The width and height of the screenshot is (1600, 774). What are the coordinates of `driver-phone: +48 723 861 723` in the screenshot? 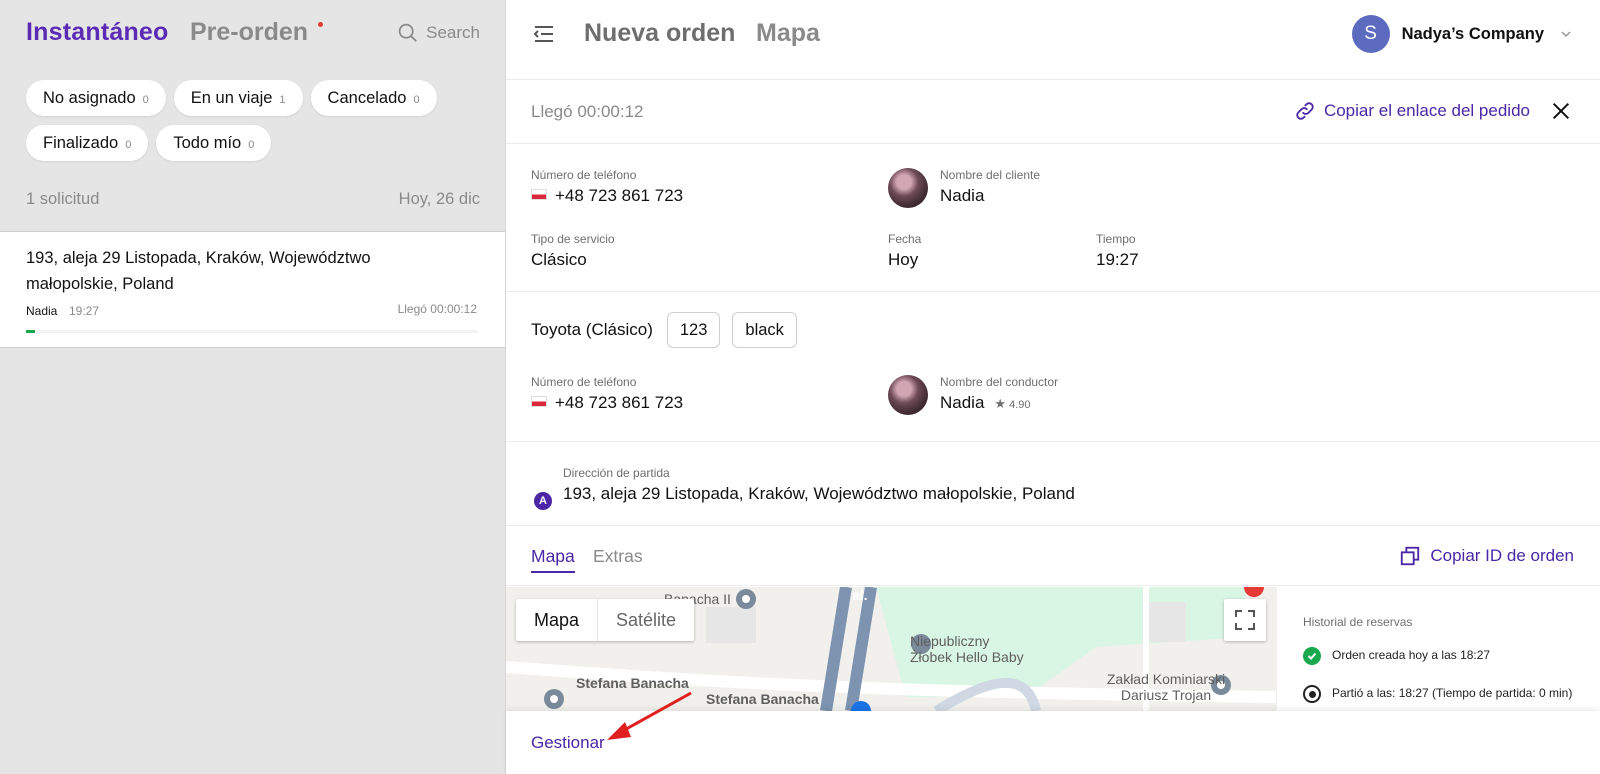 It's located at (607, 403).